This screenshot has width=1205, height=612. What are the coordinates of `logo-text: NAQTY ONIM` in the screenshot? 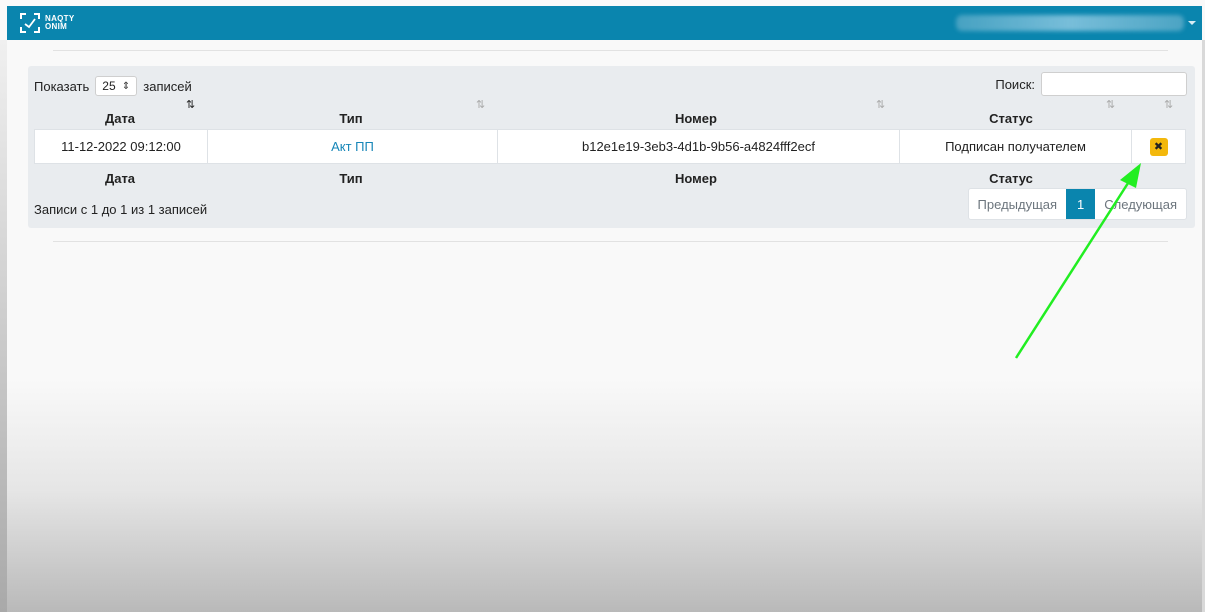 It's located at (60, 23).